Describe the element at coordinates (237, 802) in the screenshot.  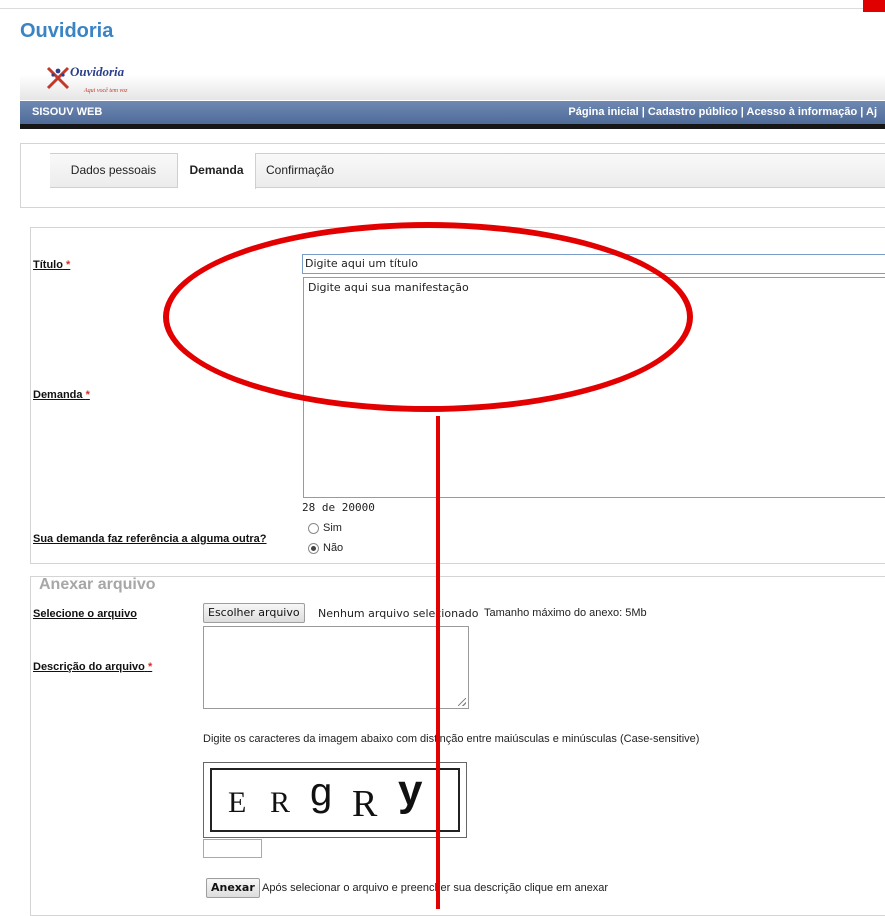
I see `captcha-char: E` at that location.